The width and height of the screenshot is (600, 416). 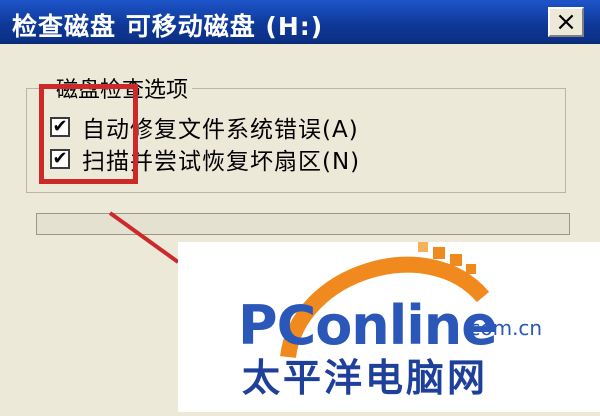 What do you see at coordinates (503, 328) in the screenshot?
I see `watermark-domain: .com.cn` at bounding box center [503, 328].